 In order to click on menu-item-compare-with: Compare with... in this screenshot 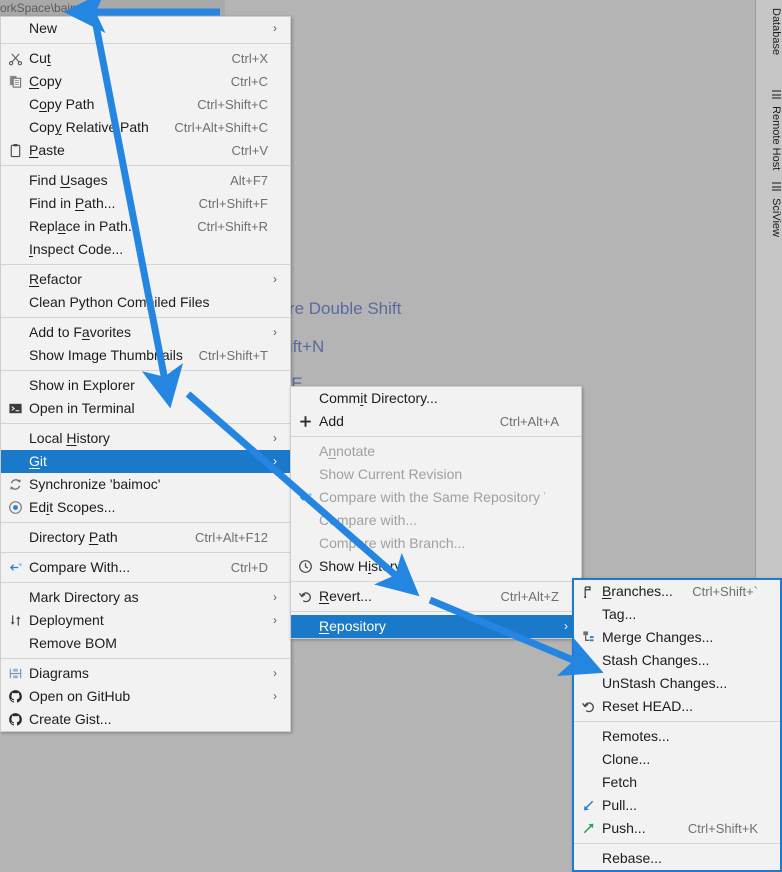, I will do `click(436, 520)`.